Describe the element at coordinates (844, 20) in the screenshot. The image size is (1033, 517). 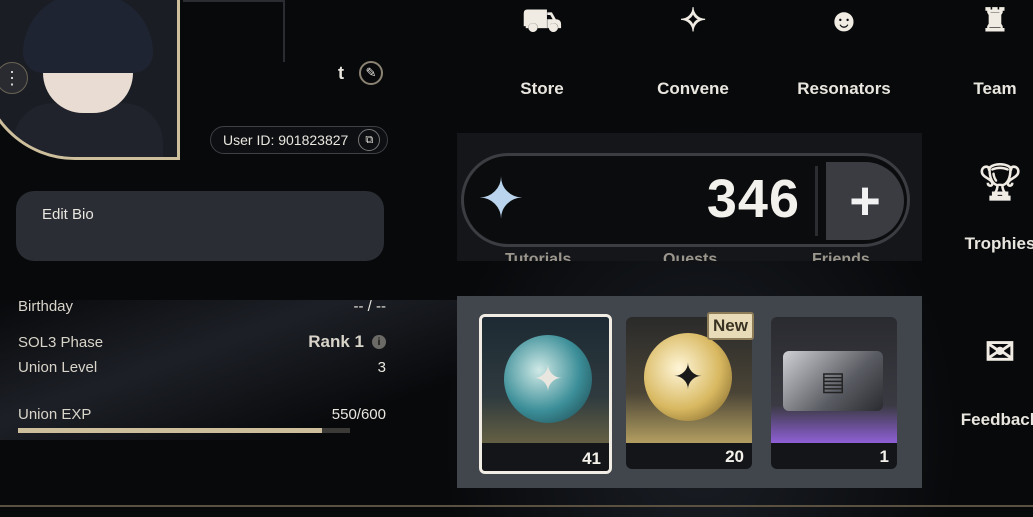
I see `resonators-icon: ☻` at that location.